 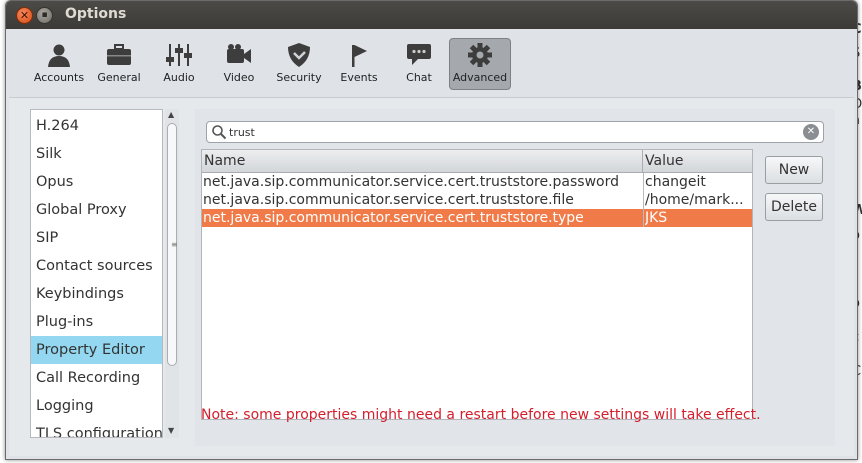 What do you see at coordinates (96, 266) in the screenshot?
I see `sidebar-item-contact-sources: Contact sources` at bounding box center [96, 266].